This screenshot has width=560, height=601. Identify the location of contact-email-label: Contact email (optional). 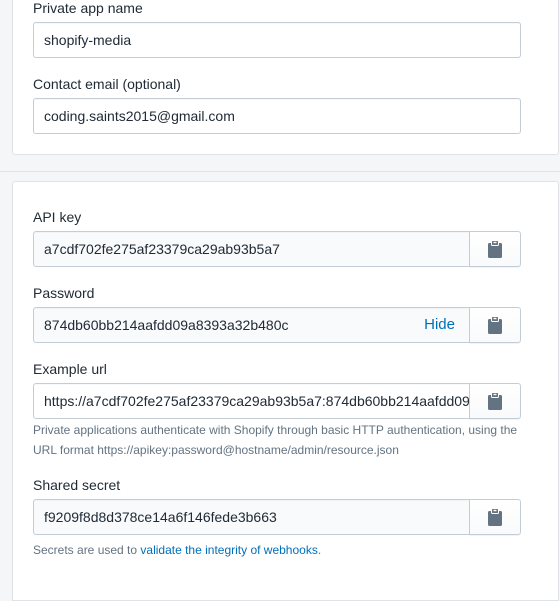
(107, 84).